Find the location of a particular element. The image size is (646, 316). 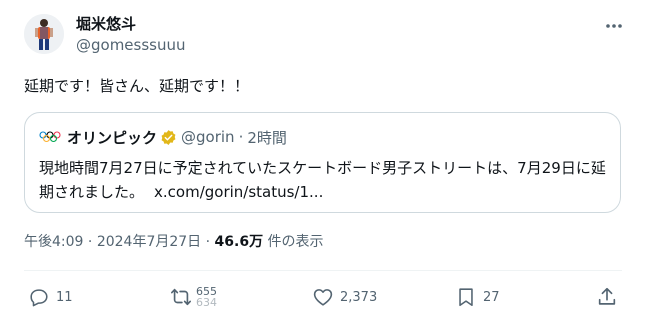

bookmark-count: 27 is located at coordinates (491, 297).